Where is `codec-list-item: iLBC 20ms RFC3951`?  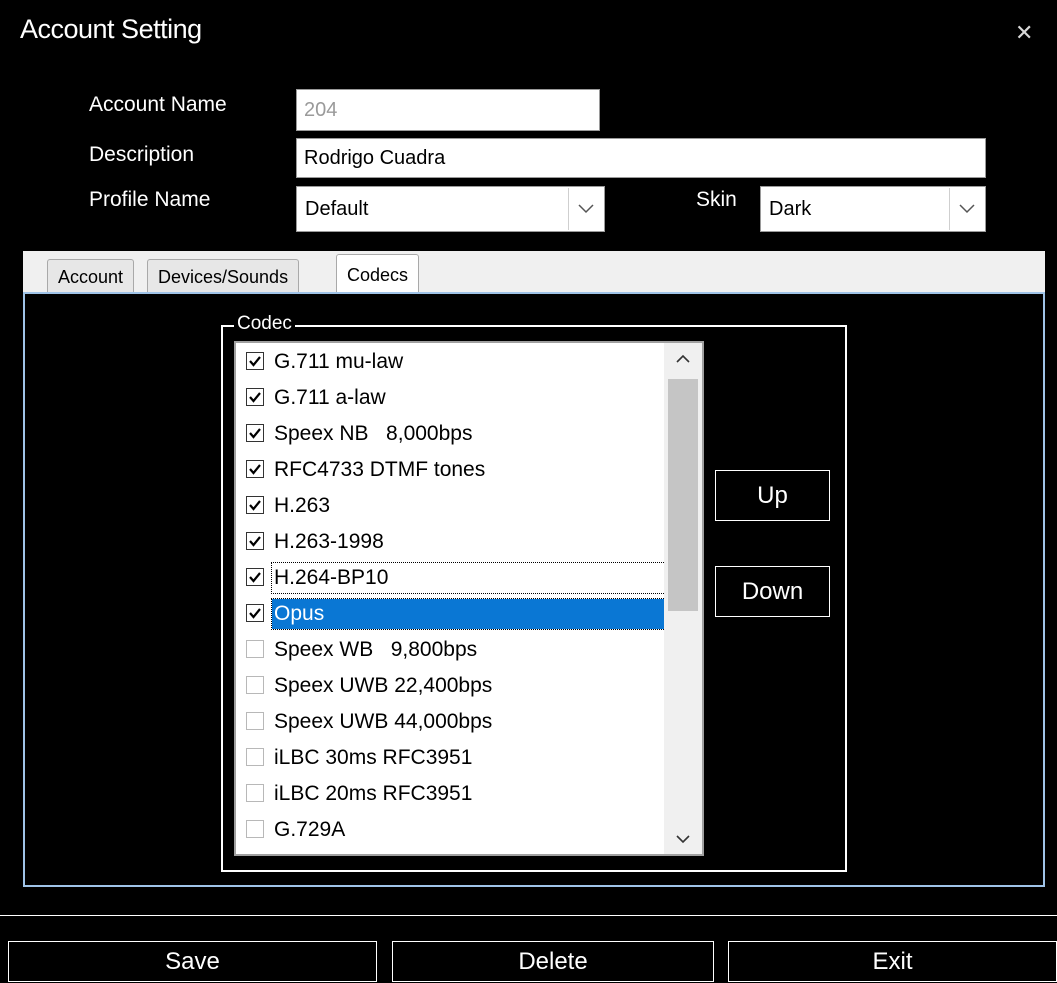 codec-list-item: iLBC 20ms RFC3951 is located at coordinates (457, 794).